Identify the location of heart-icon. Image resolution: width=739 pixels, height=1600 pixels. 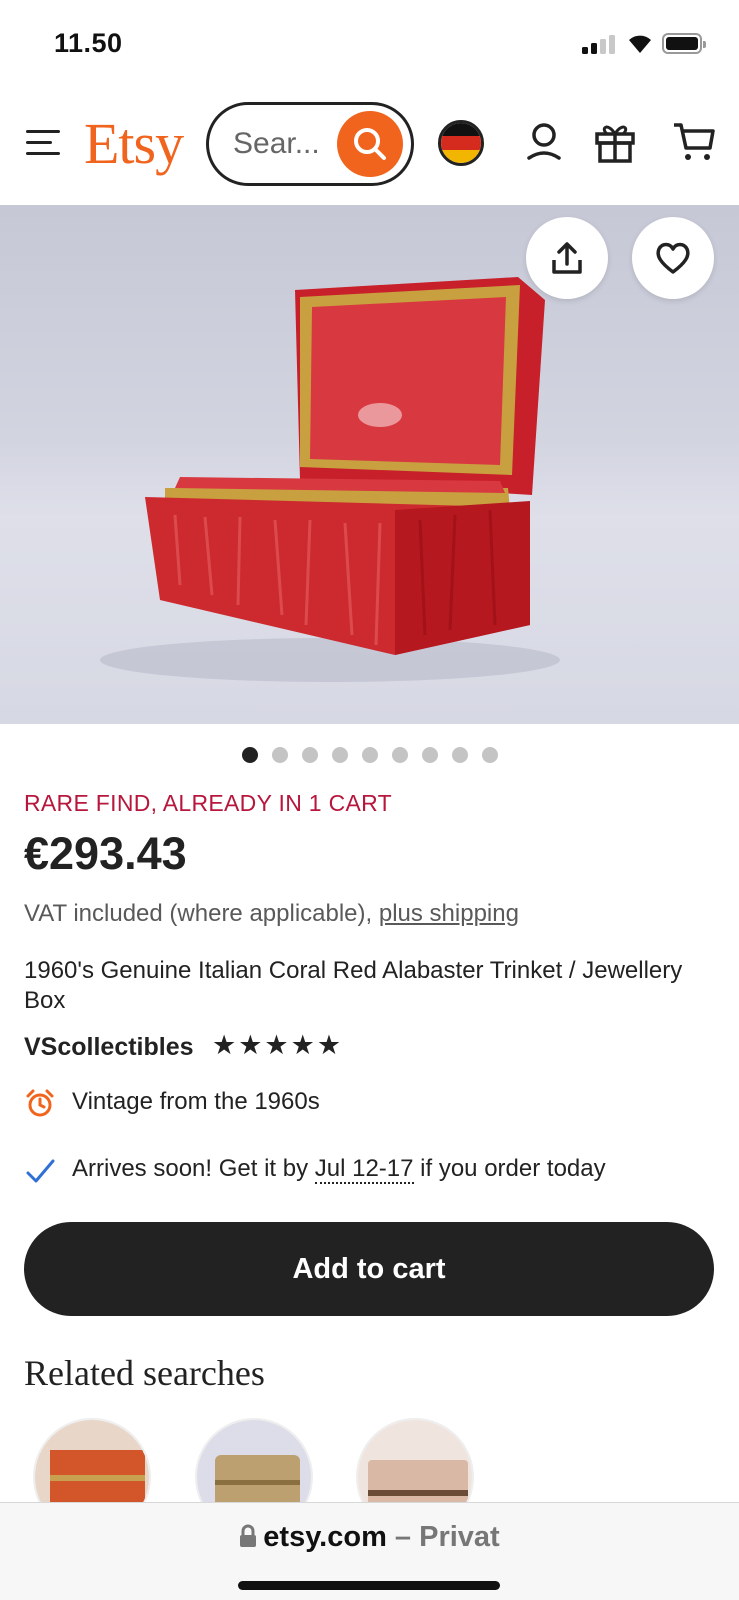
(673, 258).